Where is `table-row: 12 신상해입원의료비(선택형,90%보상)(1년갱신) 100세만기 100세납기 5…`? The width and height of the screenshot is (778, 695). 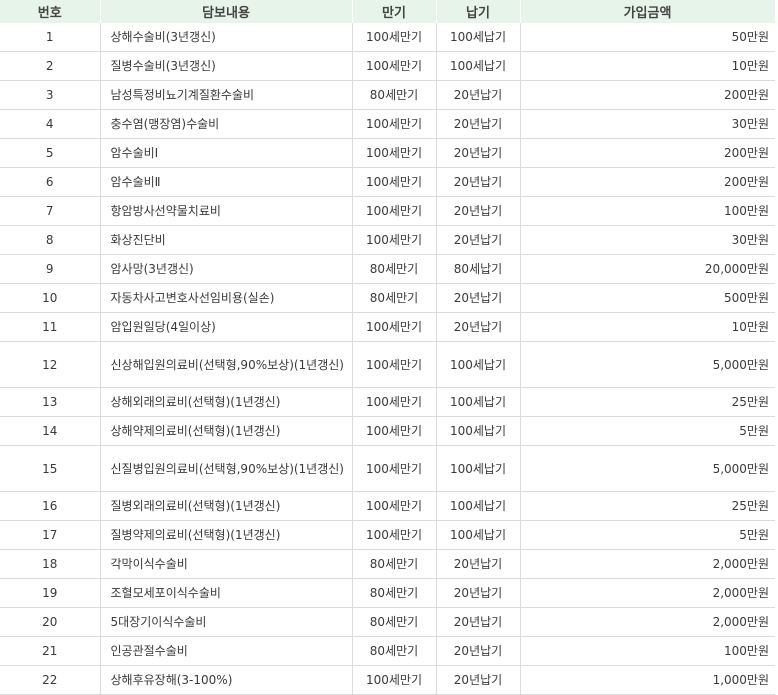
table-row: 12 신상해입원의료비(선택형,90%보상)(1년갱신) 100세만기 100세납기 5… is located at coordinates (387, 364).